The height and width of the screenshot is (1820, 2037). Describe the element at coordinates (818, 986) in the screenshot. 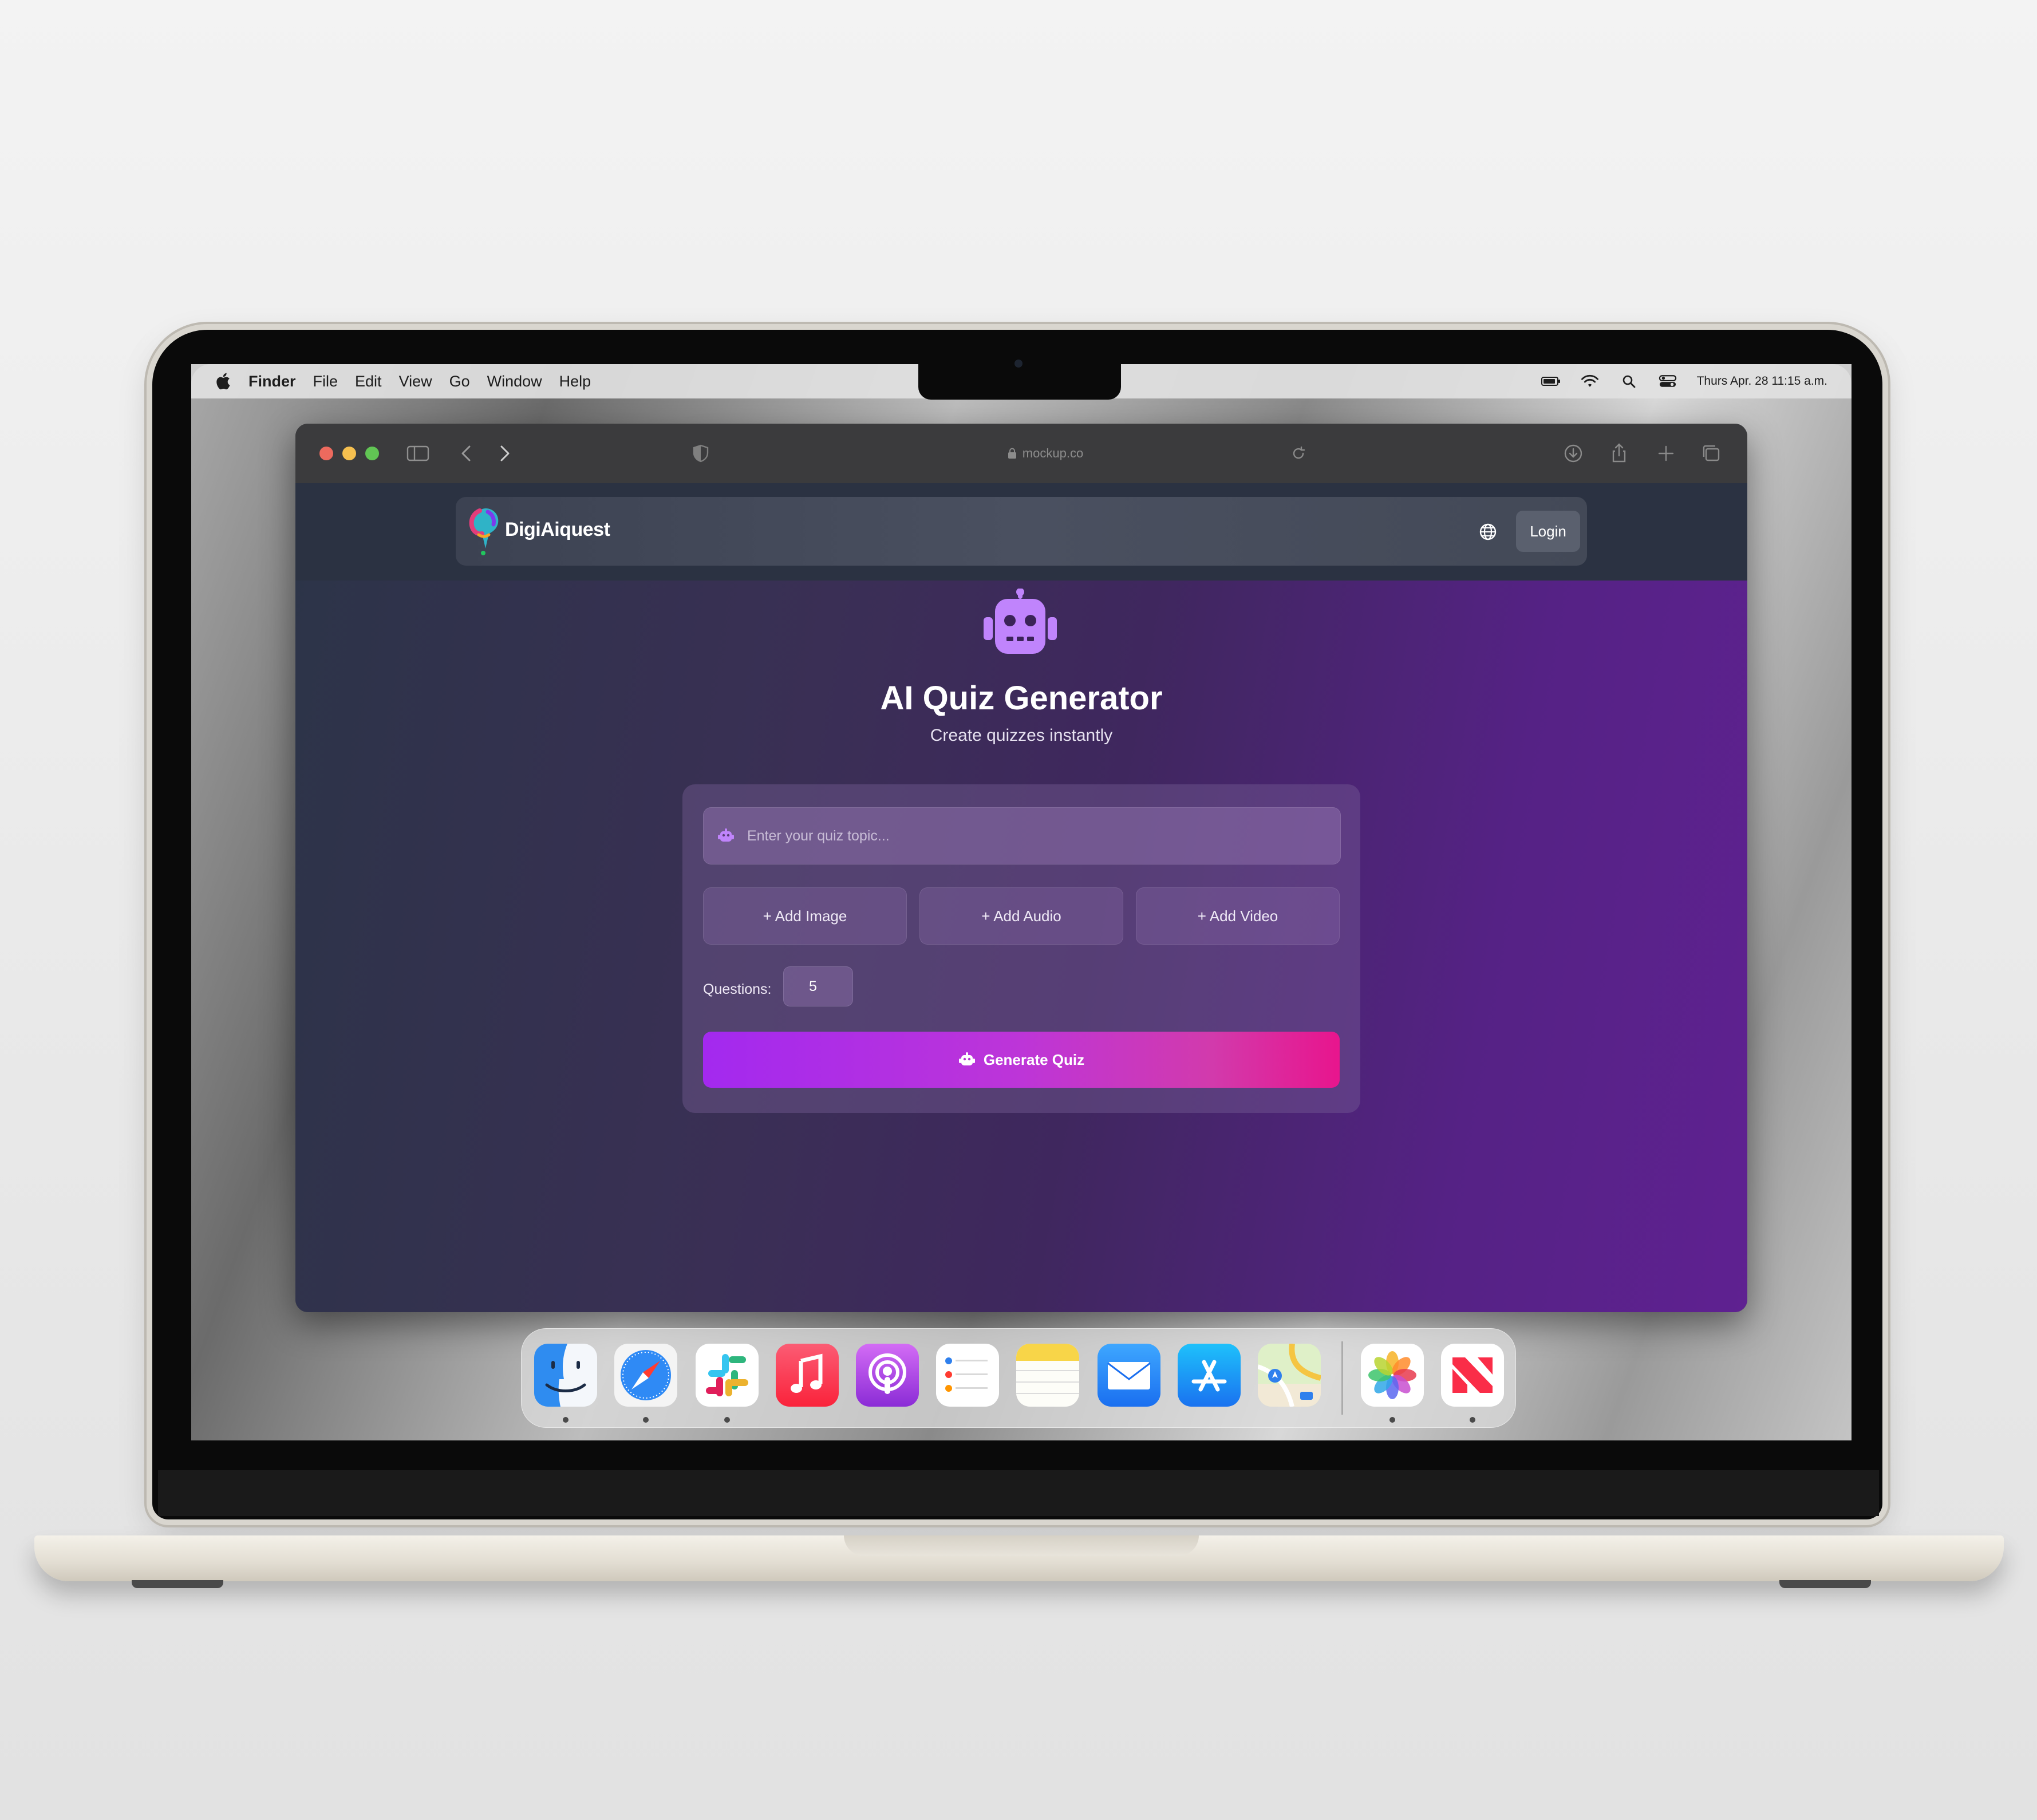

I see `questions-input: 5` at that location.